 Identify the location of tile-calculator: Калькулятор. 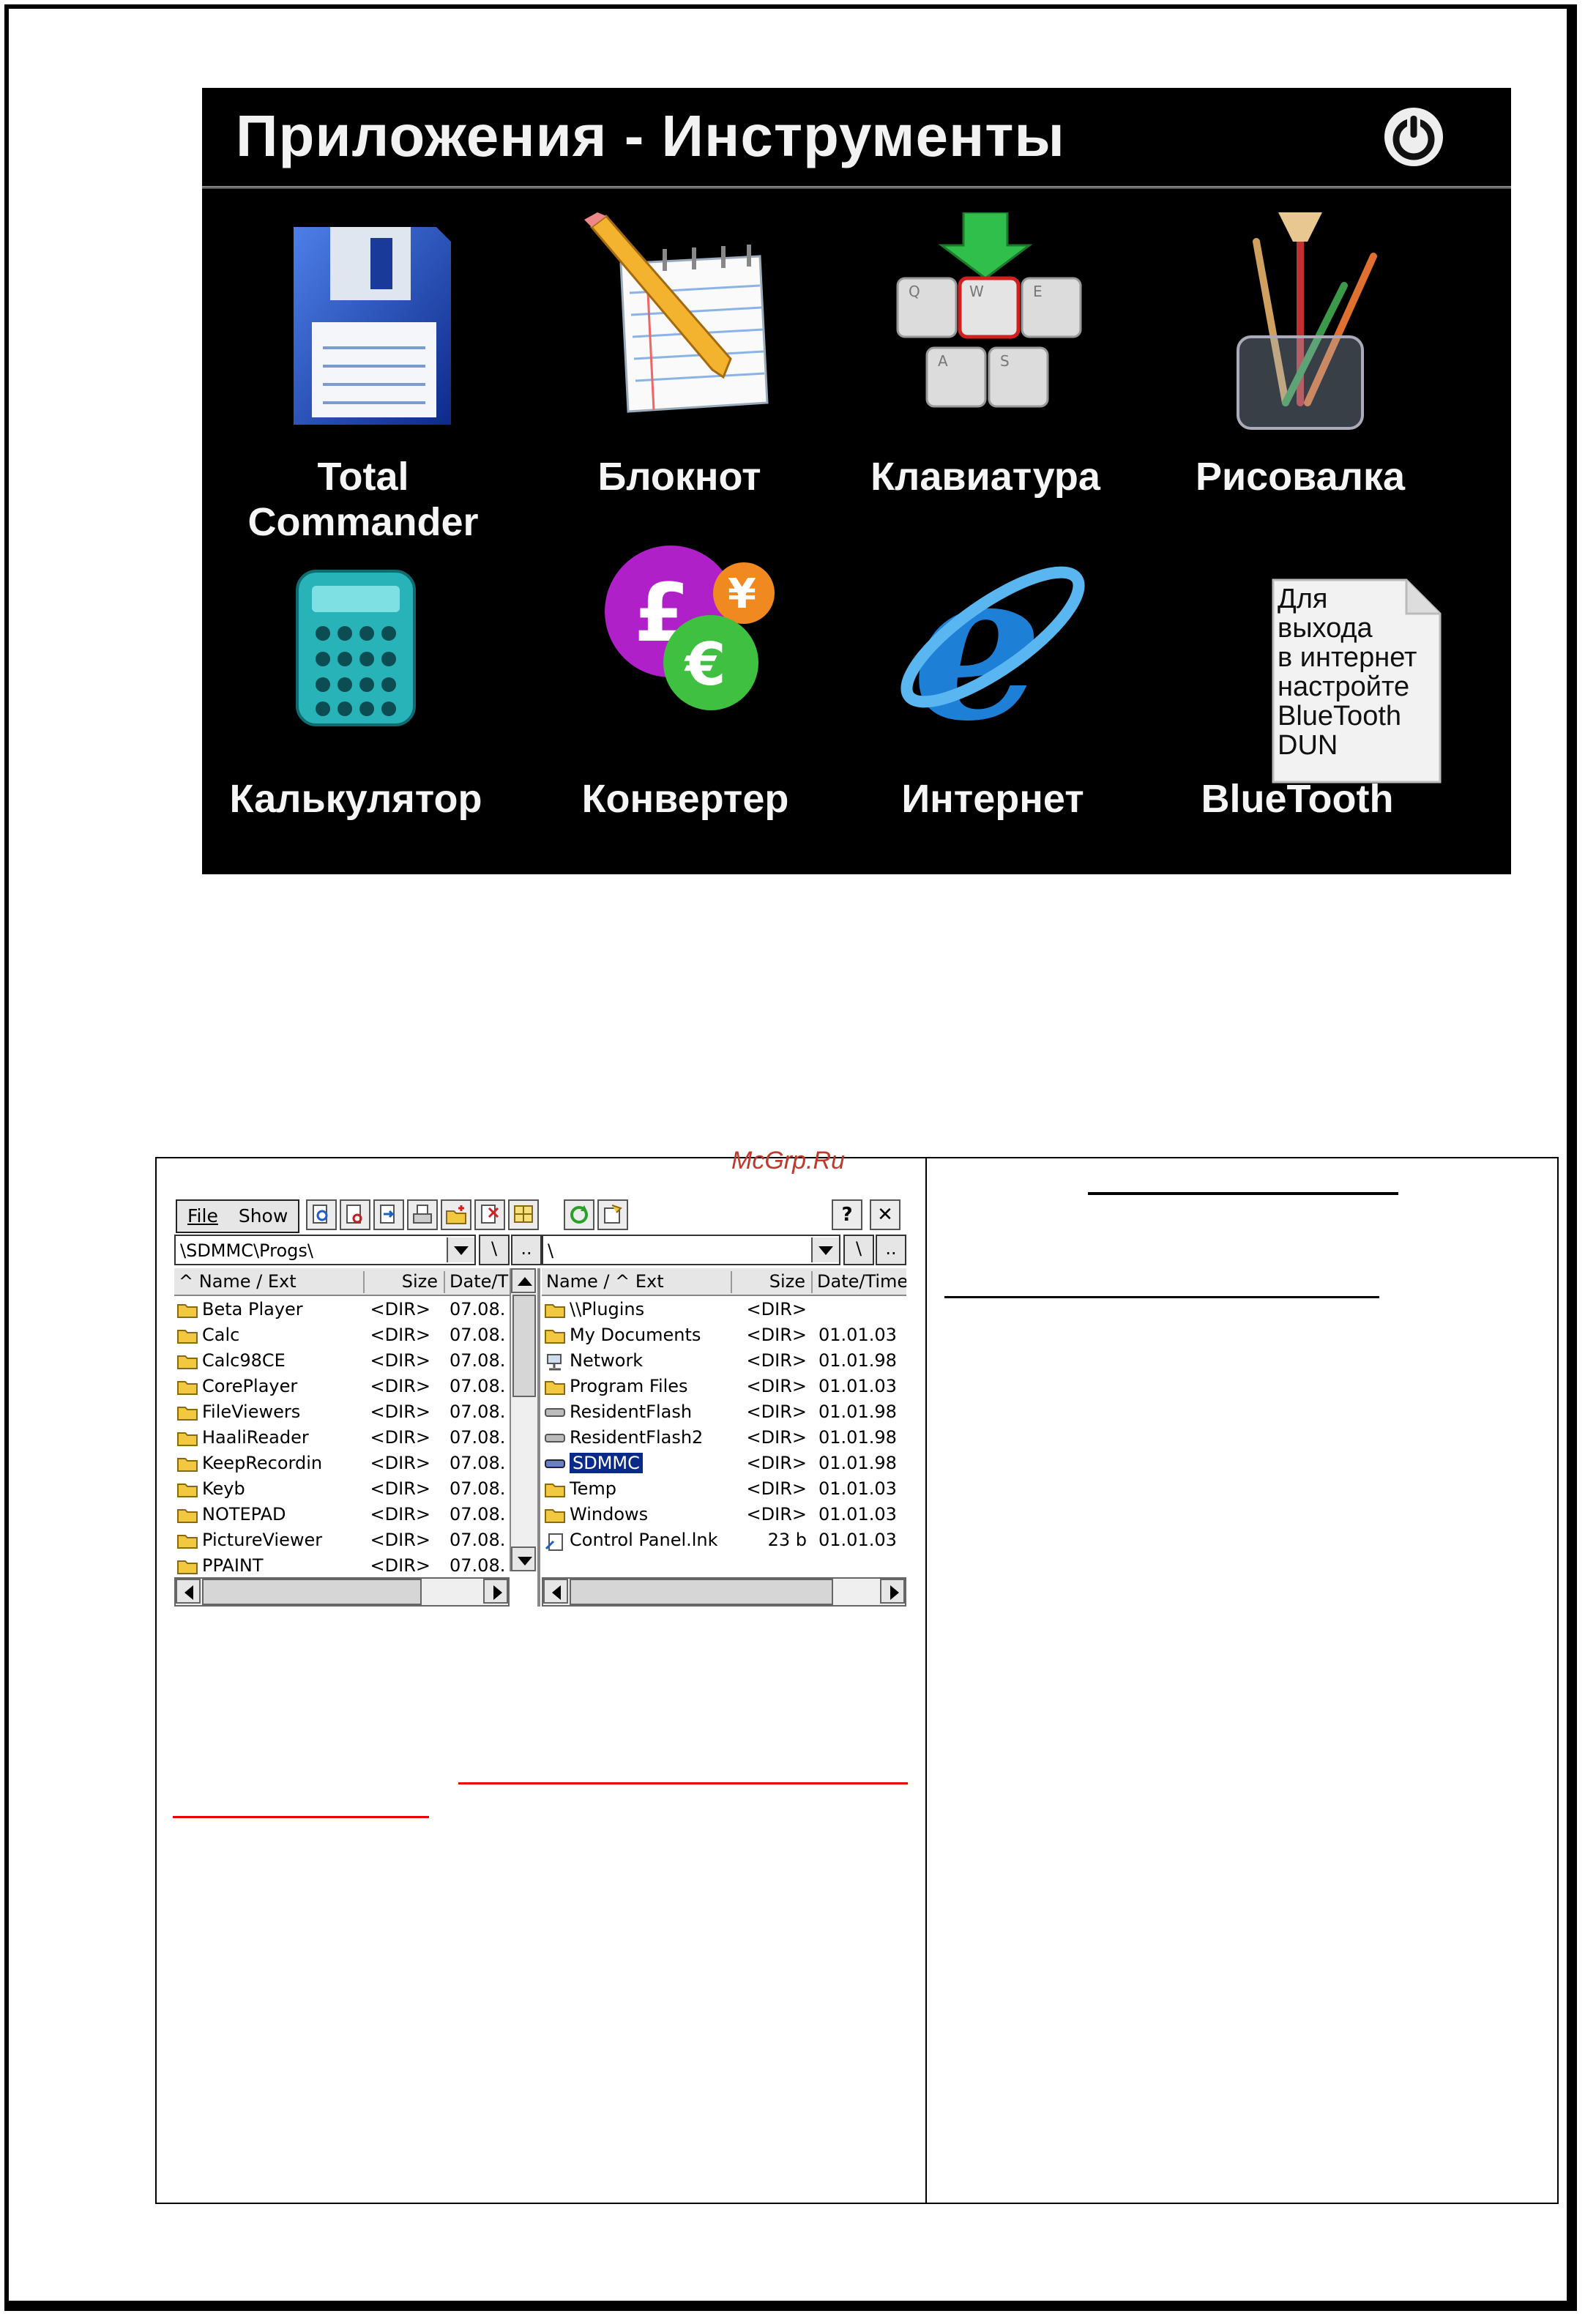
(356, 695).